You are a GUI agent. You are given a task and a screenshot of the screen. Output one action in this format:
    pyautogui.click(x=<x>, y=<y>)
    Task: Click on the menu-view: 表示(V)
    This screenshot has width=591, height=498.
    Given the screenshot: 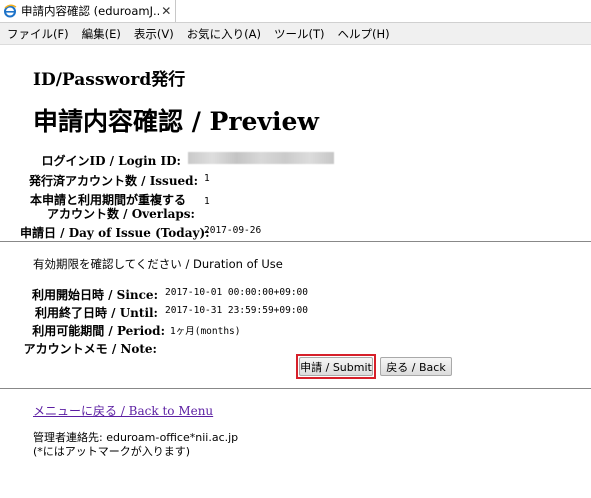 What is the action you would take?
    pyautogui.click(x=153, y=34)
    